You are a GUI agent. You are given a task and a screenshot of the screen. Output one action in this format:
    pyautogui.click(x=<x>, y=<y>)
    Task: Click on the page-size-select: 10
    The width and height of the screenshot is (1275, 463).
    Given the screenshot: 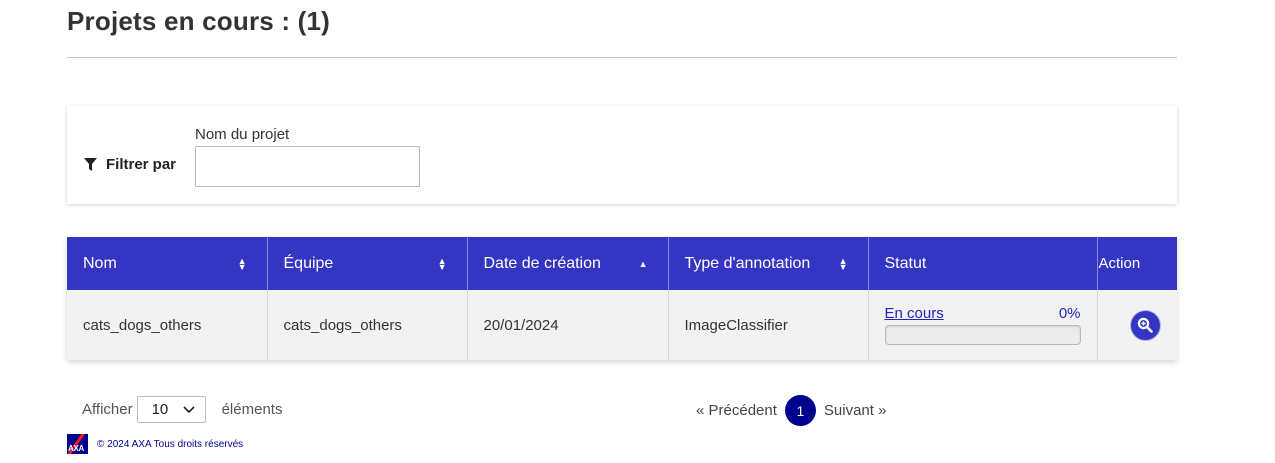 What is the action you would take?
    pyautogui.click(x=171, y=409)
    